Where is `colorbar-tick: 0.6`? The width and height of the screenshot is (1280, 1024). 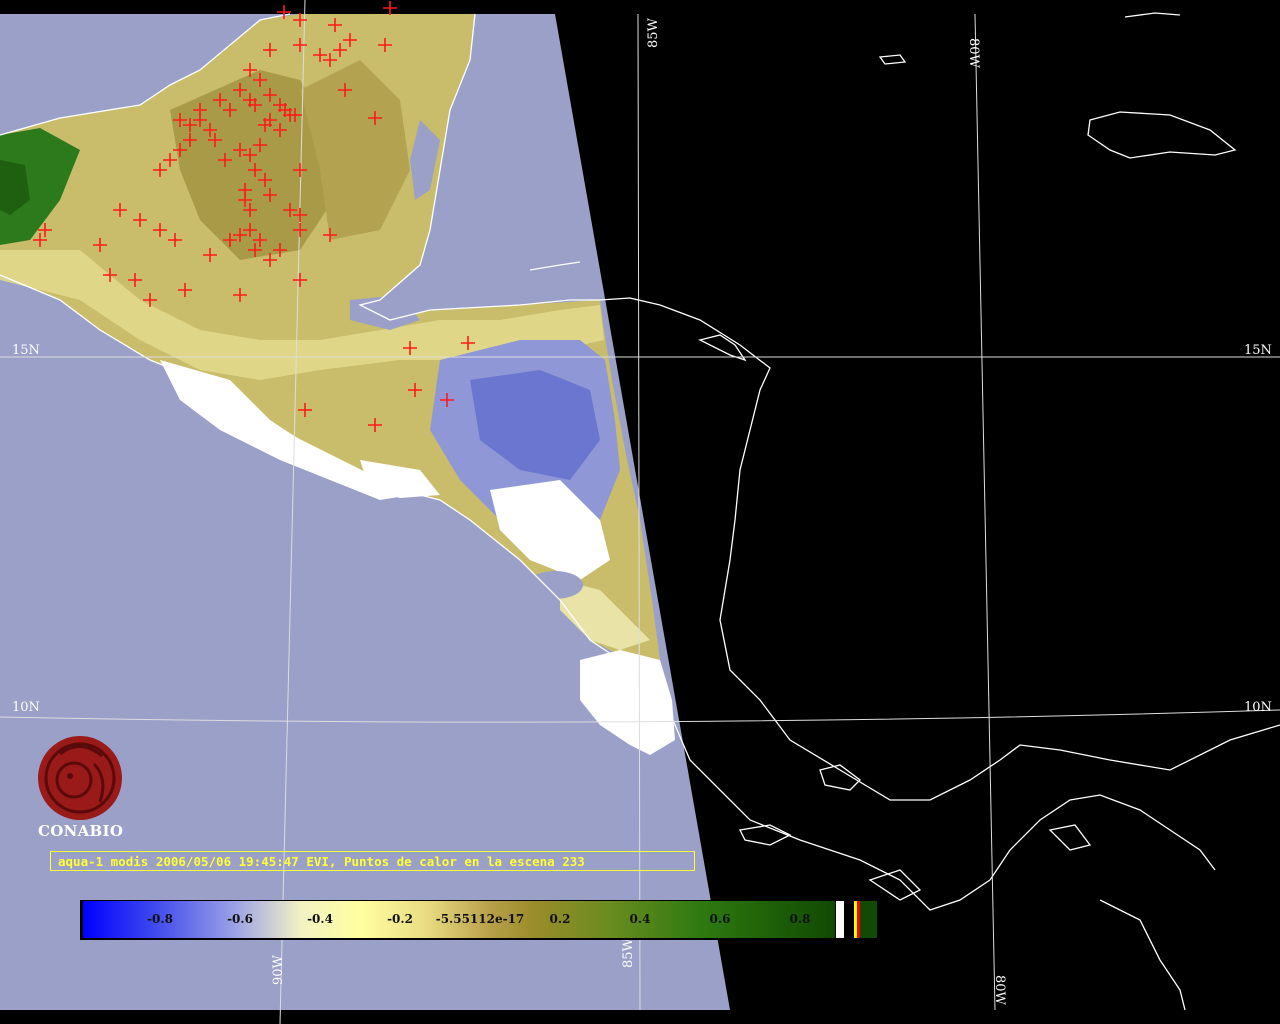
colorbar-tick: 0.6 is located at coordinates (720, 919).